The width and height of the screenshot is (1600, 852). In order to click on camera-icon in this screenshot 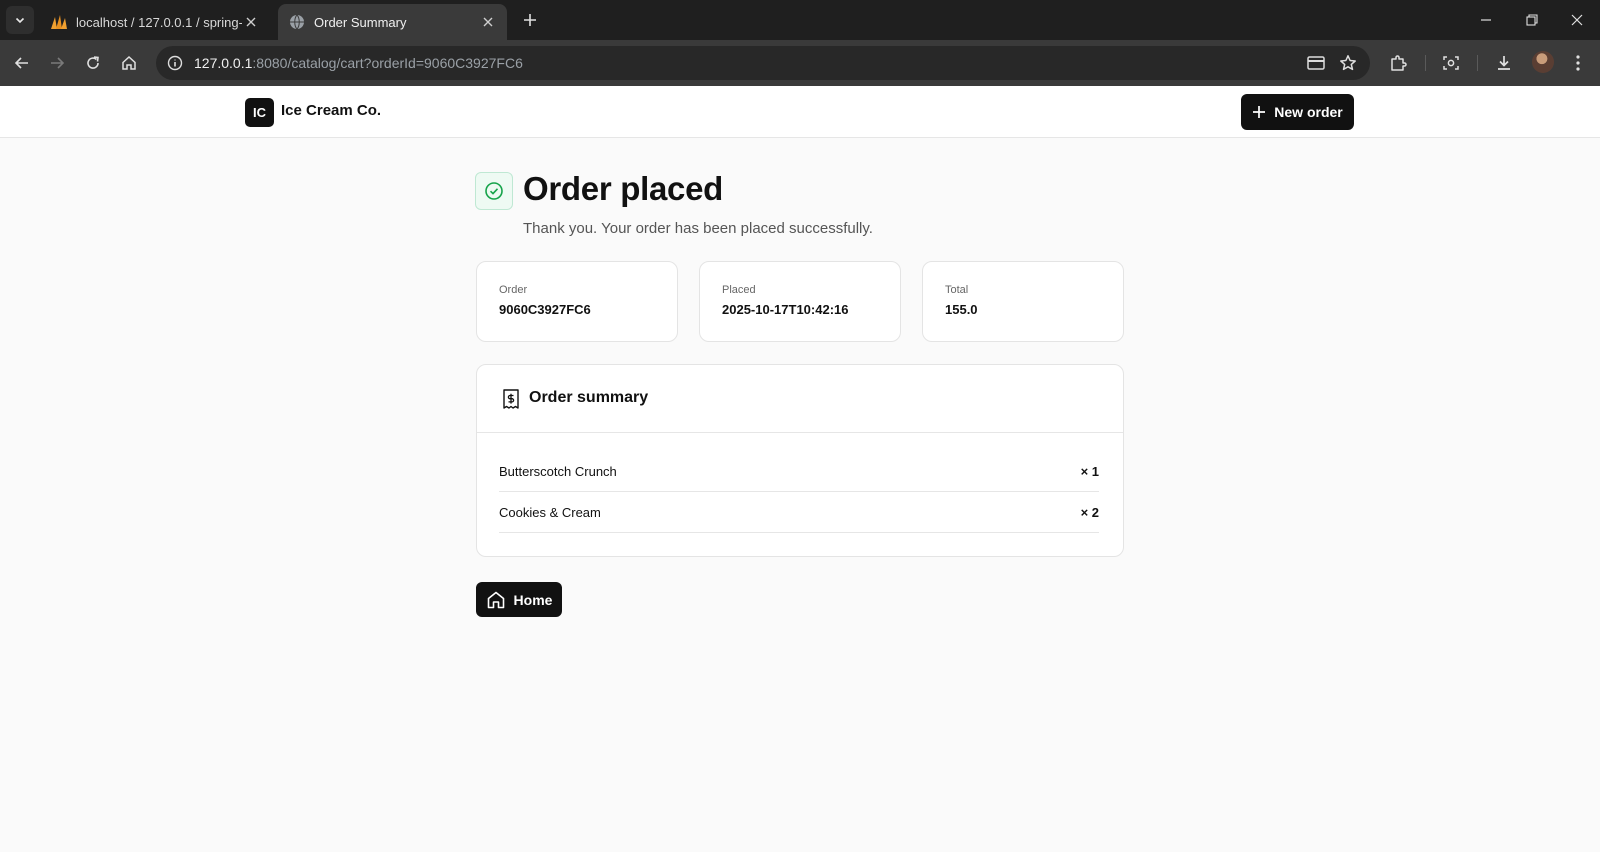, I will do `click(1451, 63)`.